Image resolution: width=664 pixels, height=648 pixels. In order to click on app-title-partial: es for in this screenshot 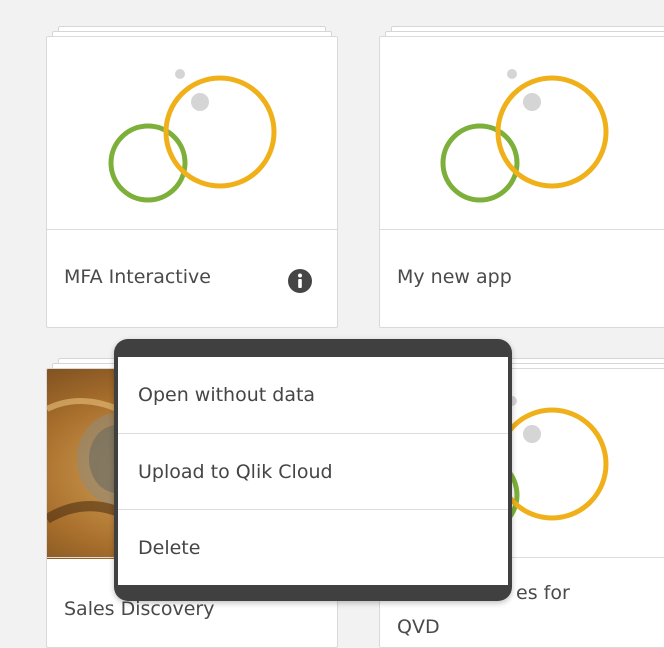, I will do `click(543, 593)`.